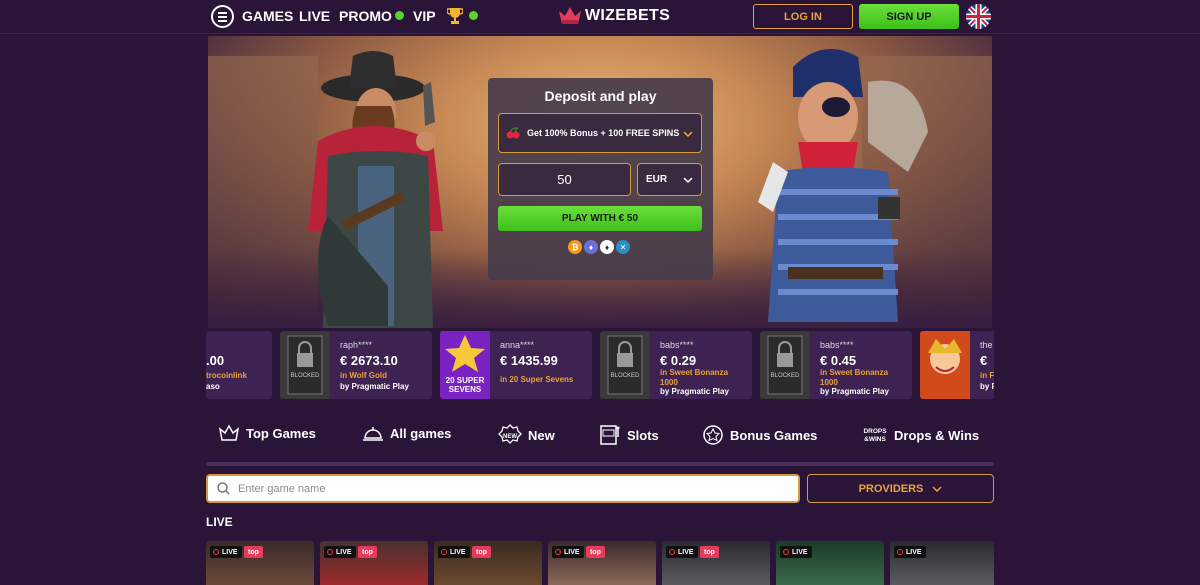 This screenshot has height=585, width=1200. I want to click on menu-icon, so click(222, 16).